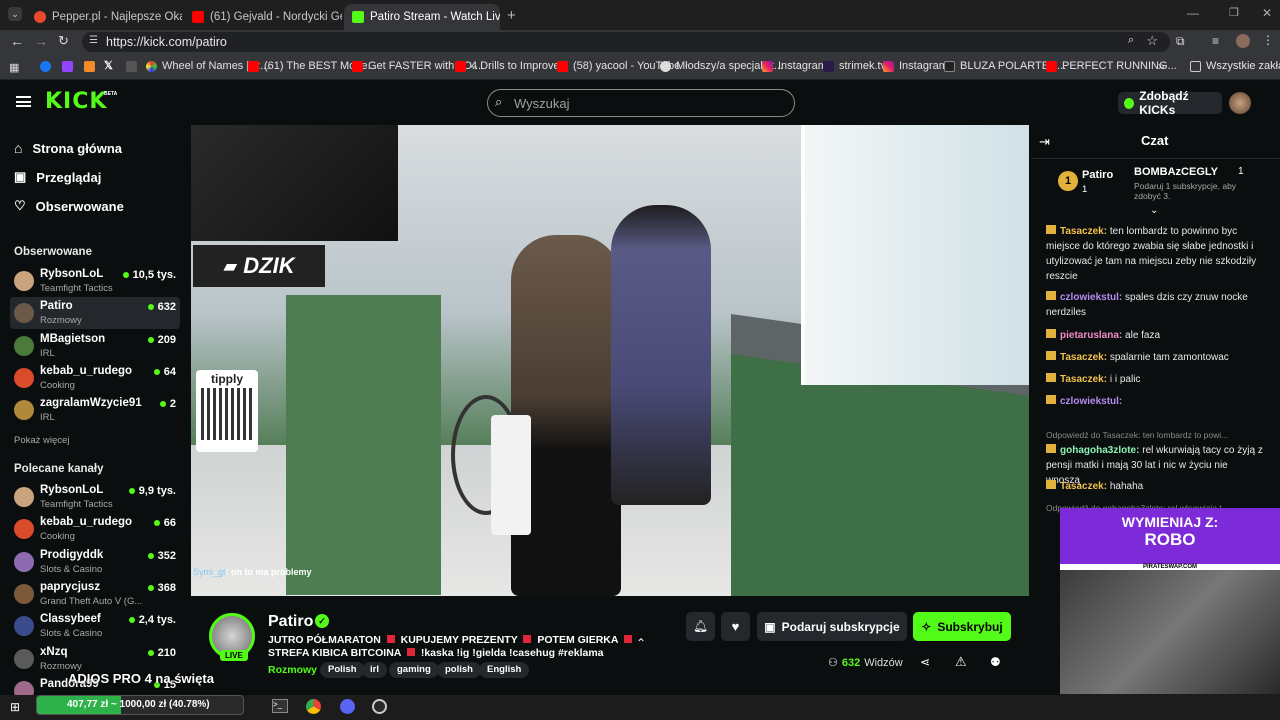 Image resolution: width=1280 pixels, height=720 pixels. I want to click on minimize-icon: —, so click(1193, 13).